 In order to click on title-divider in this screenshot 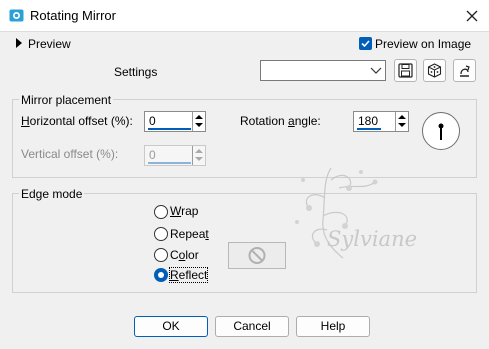, I will do `click(244, 31)`.